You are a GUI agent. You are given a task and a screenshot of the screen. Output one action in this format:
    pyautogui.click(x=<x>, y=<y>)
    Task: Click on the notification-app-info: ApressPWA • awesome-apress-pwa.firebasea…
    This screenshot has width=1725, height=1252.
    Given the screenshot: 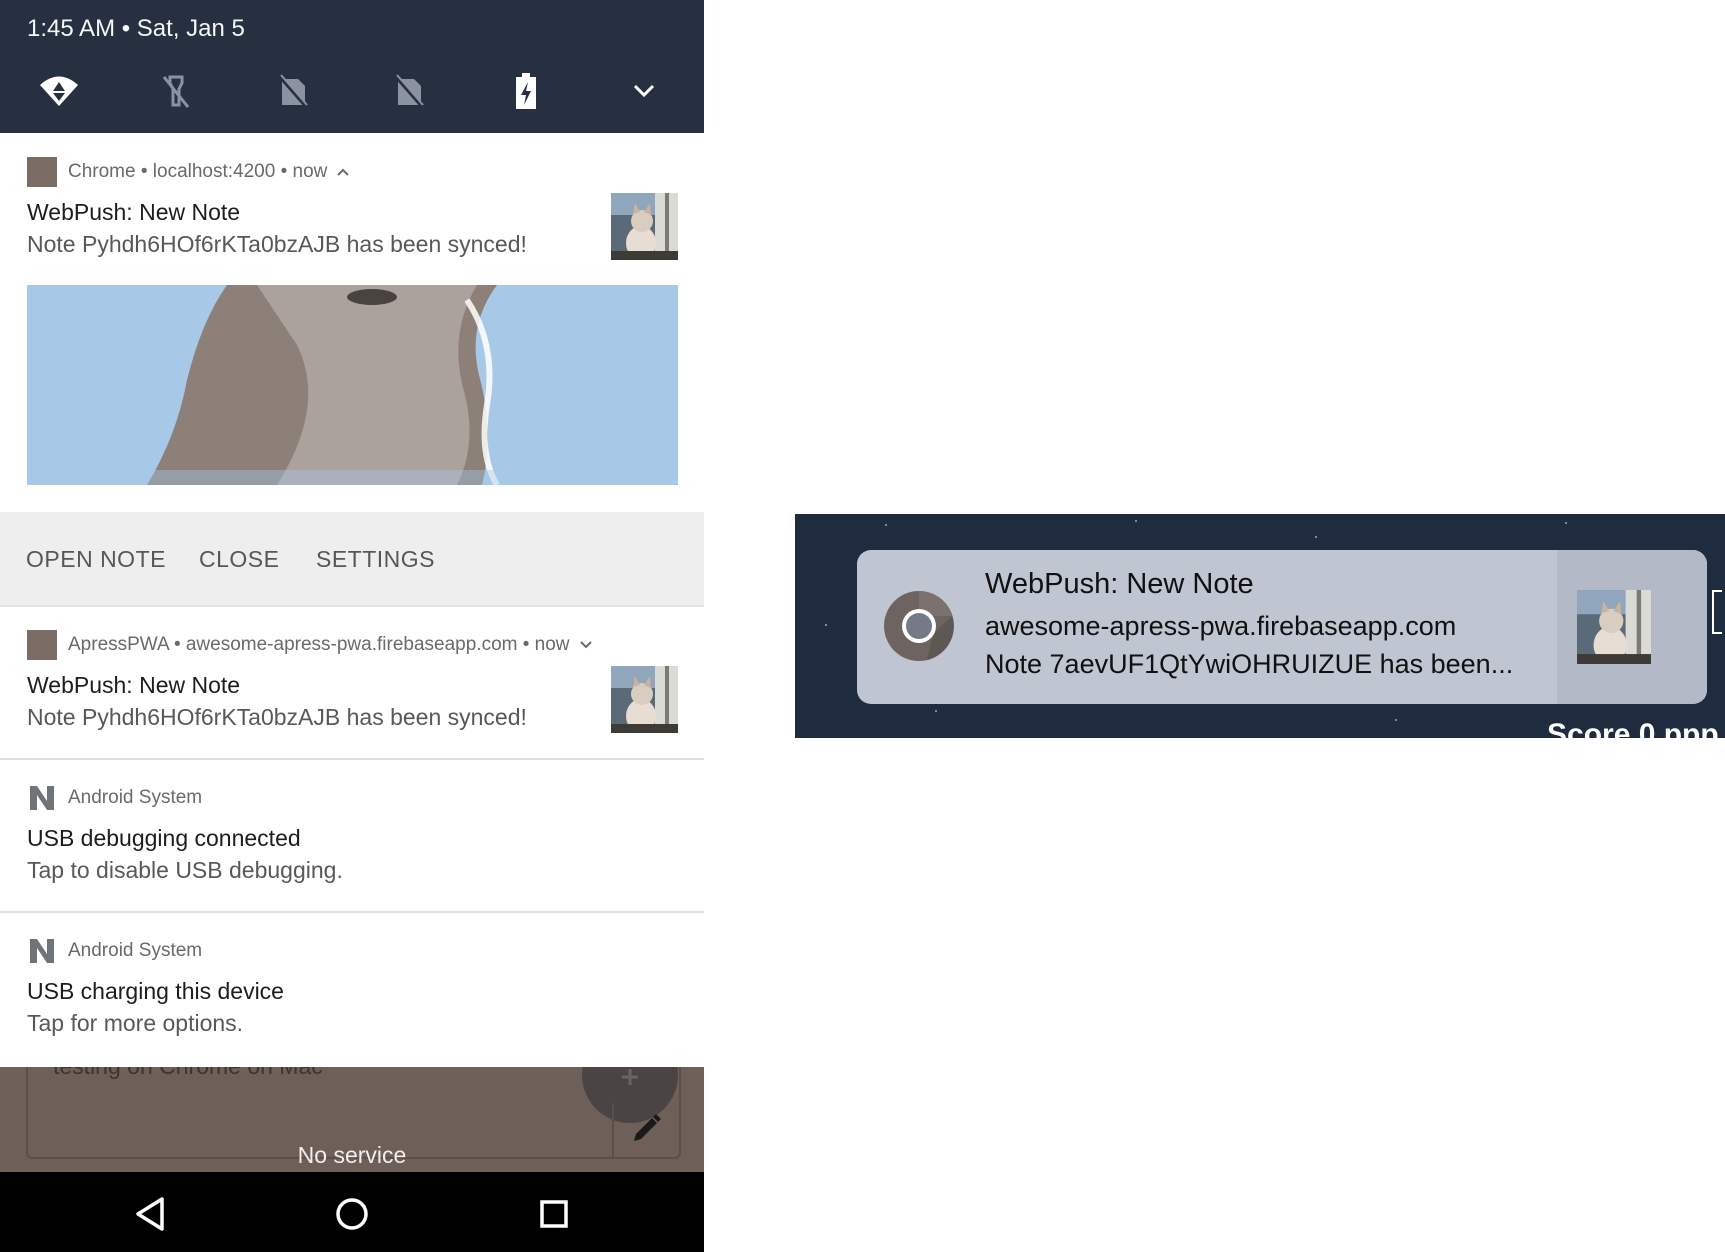 What is the action you would take?
    pyautogui.click(x=319, y=644)
    